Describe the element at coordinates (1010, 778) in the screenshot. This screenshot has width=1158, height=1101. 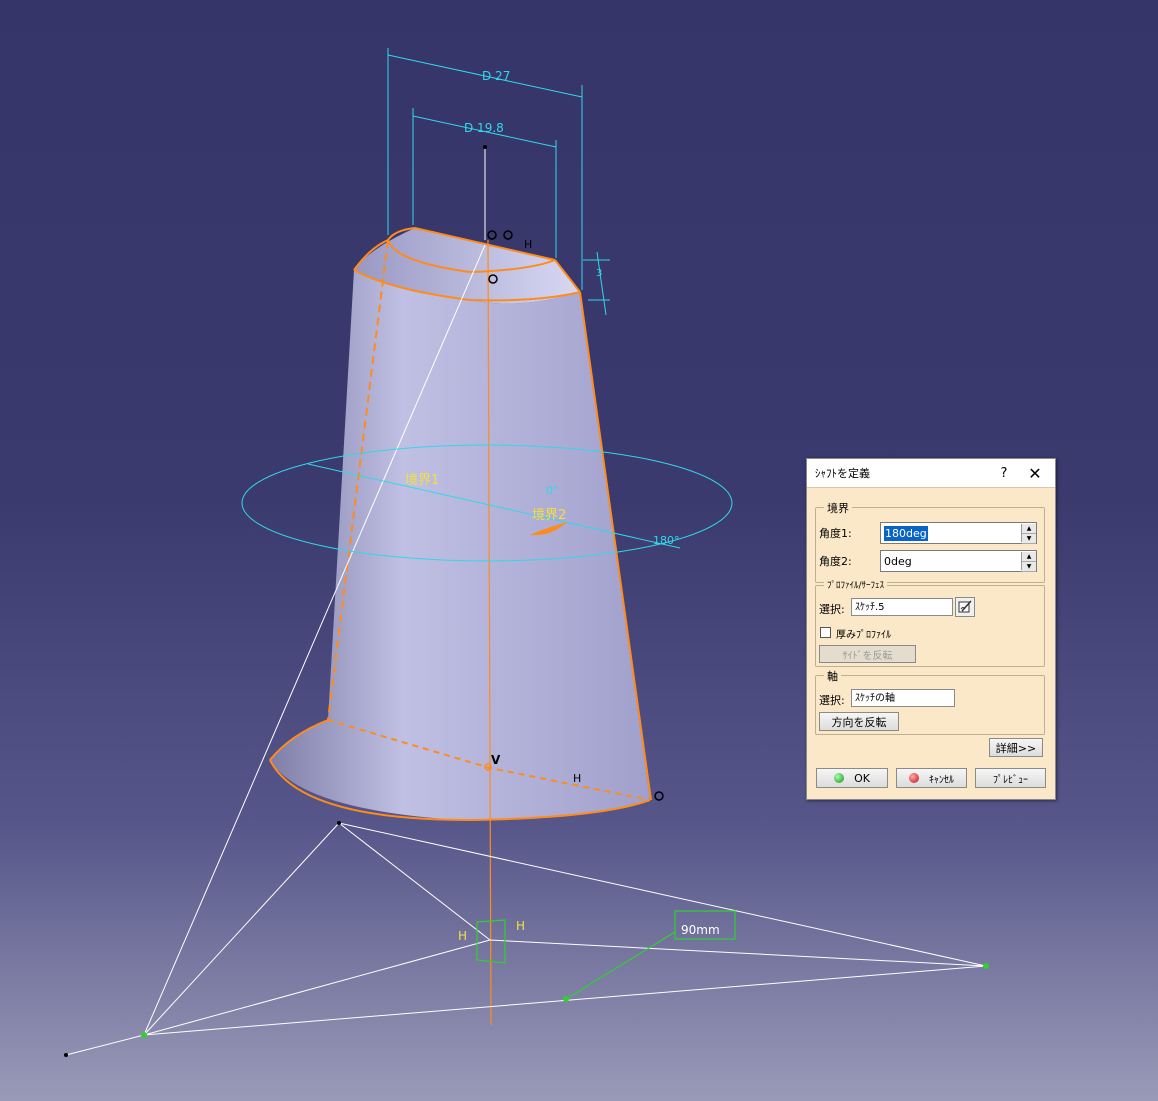
I see `preview-button: ﾌﾟﾚﾋﾞｭｰ` at that location.